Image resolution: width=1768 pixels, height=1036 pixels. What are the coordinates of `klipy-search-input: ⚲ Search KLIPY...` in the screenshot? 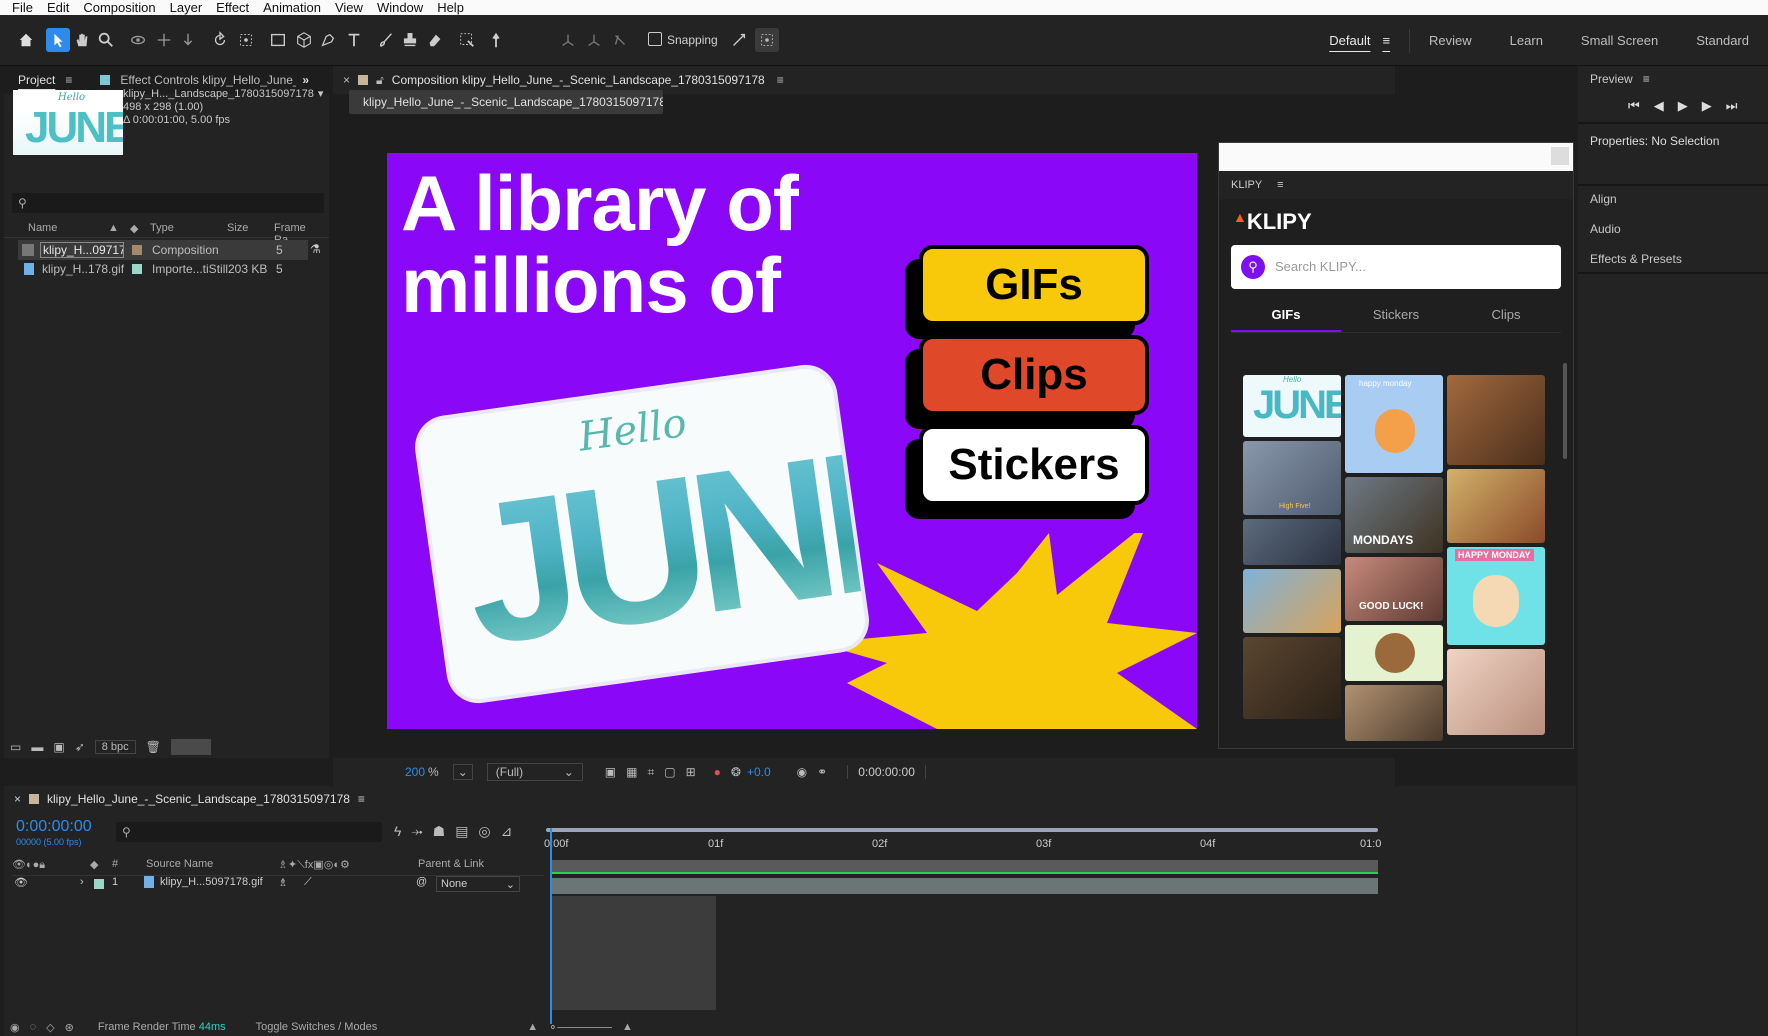 It's located at (1396, 267).